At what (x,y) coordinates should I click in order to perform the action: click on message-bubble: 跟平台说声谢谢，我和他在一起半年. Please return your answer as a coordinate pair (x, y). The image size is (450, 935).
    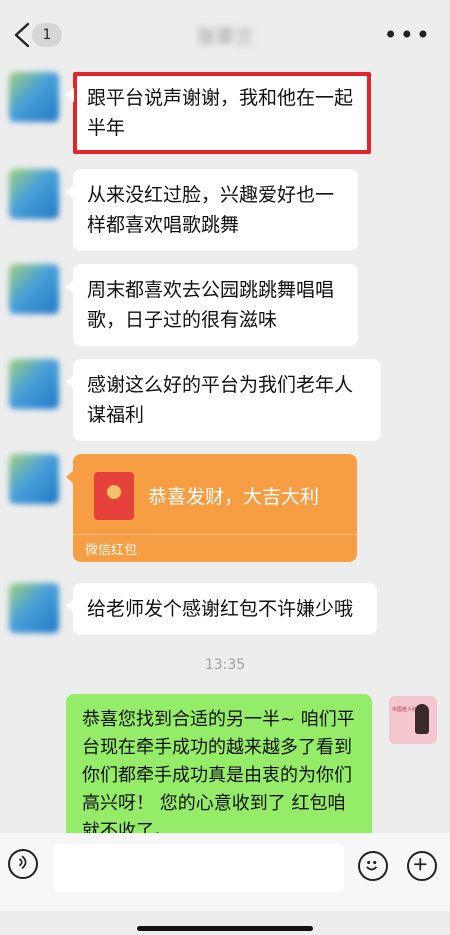
    Looking at the image, I should click on (218, 113).